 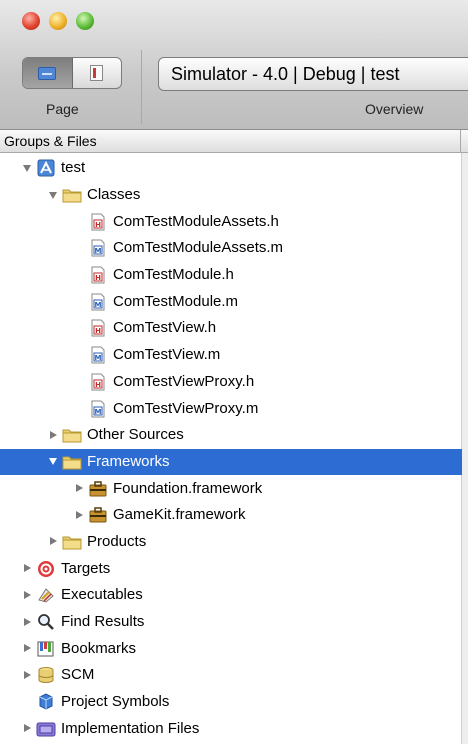 What do you see at coordinates (167, 355) in the screenshot?
I see `tree-item-label: ComTestView.m` at bounding box center [167, 355].